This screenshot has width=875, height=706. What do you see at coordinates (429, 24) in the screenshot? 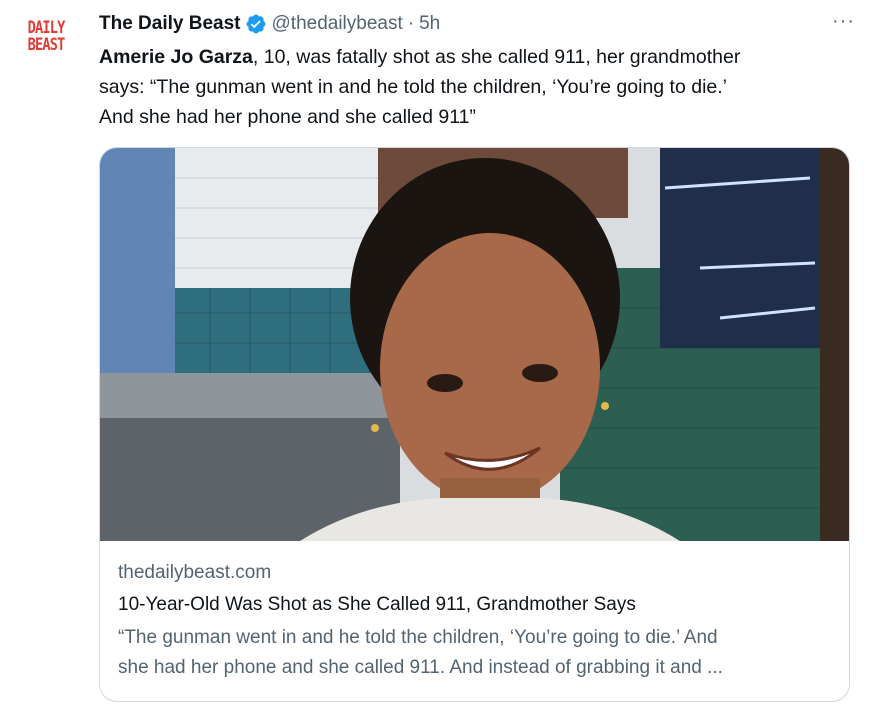
I see `timestamp: 5h` at bounding box center [429, 24].